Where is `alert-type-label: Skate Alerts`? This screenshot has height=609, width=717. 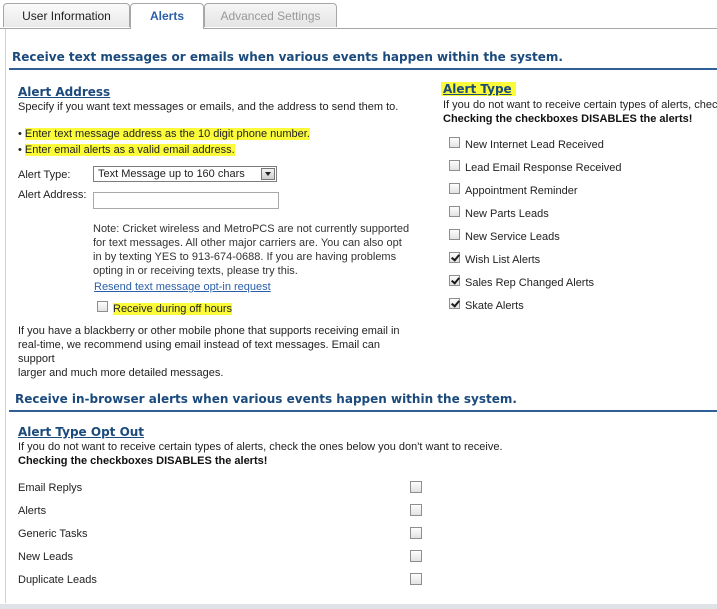
alert-type-label: Skate Alerts is located at coordinates (494, 306).